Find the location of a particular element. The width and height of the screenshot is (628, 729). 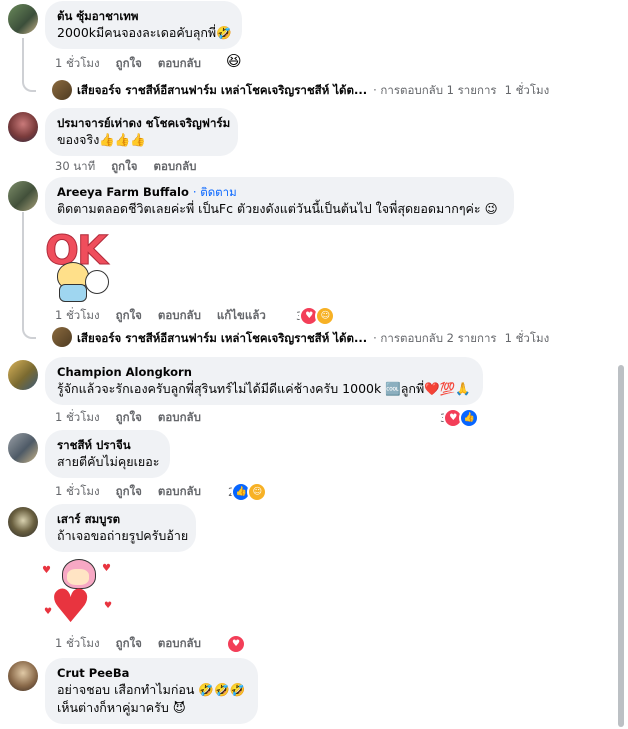

comment-text: 2000kมีคนจองละเดอคับลุกพี่🤣 is located at coordinates (144, 32).